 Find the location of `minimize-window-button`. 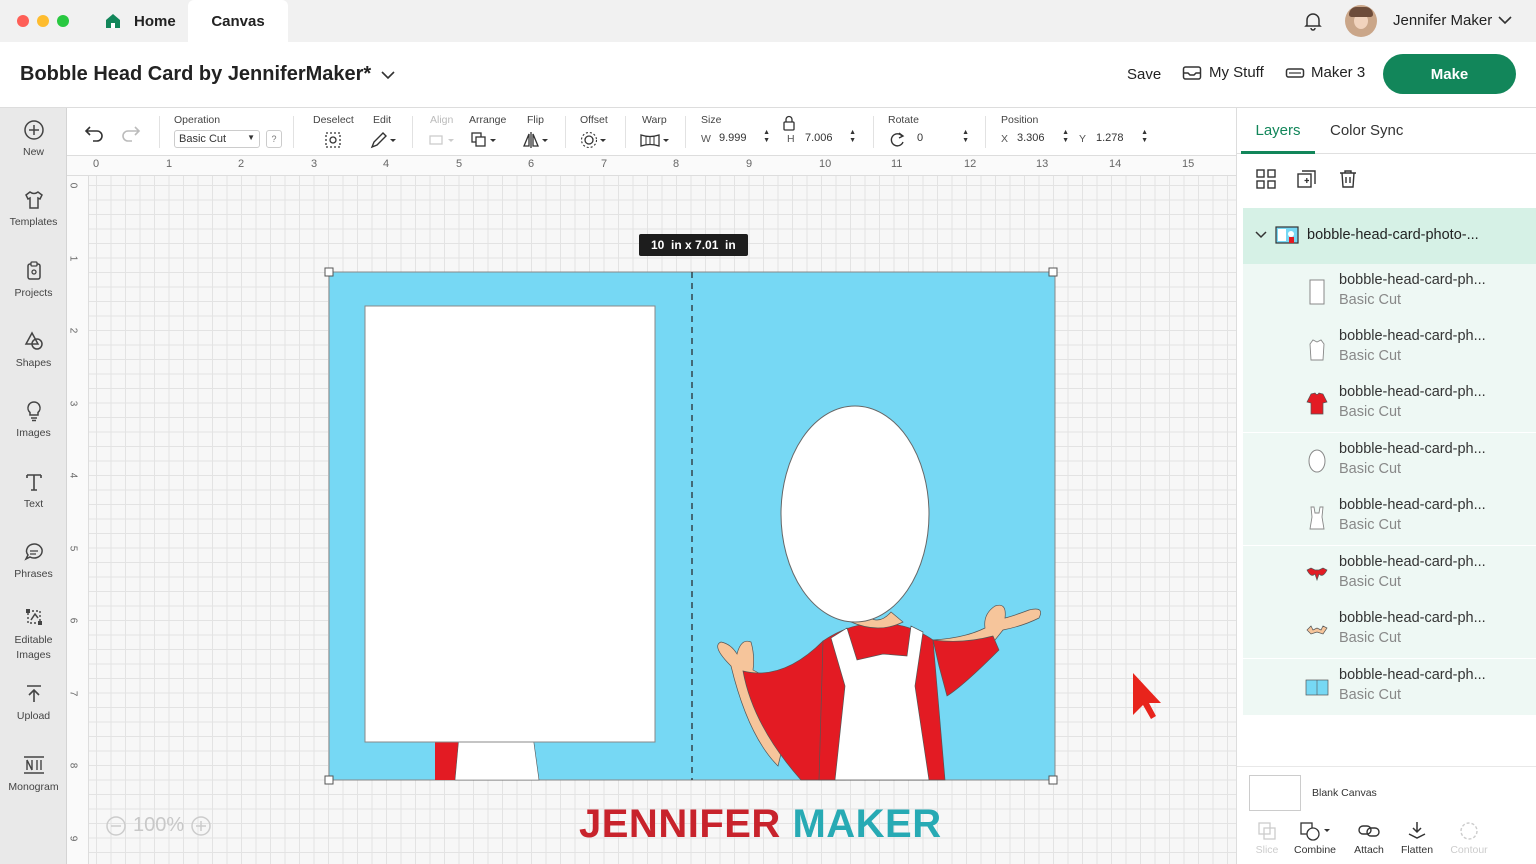

minimize-window-button is located at coordinates (43, 21).